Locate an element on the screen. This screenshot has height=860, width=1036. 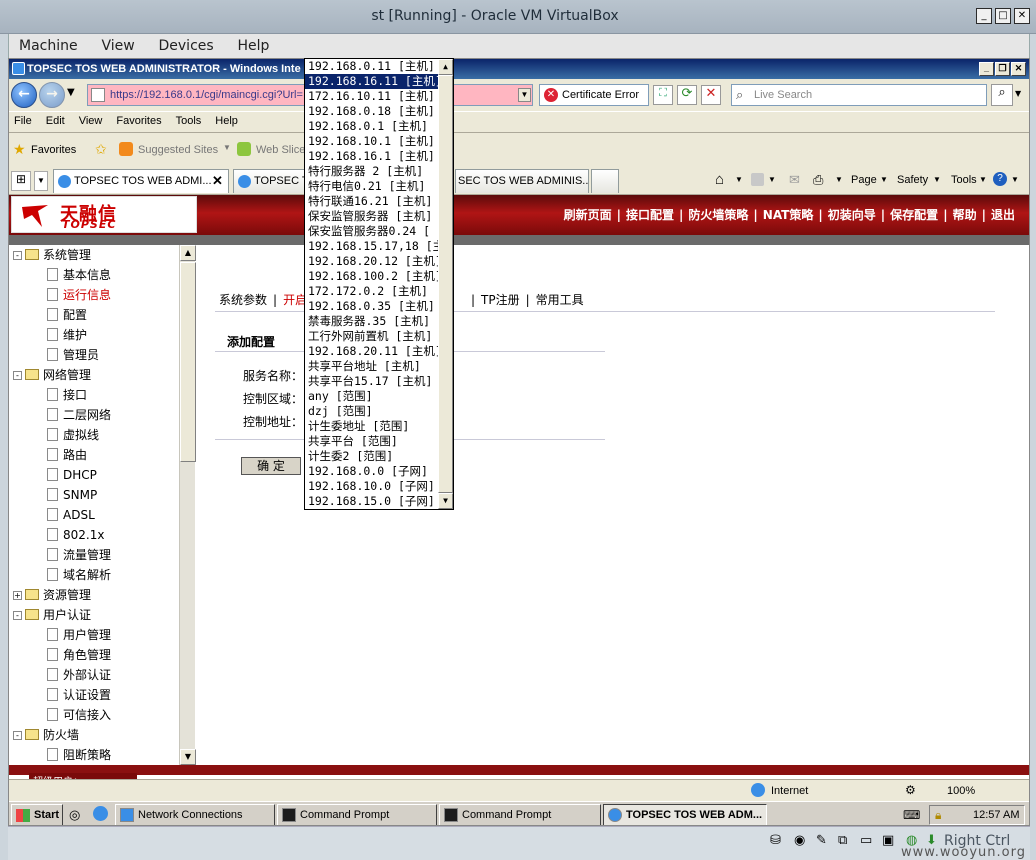
feeds-icon is located at coordinates (757, 179).